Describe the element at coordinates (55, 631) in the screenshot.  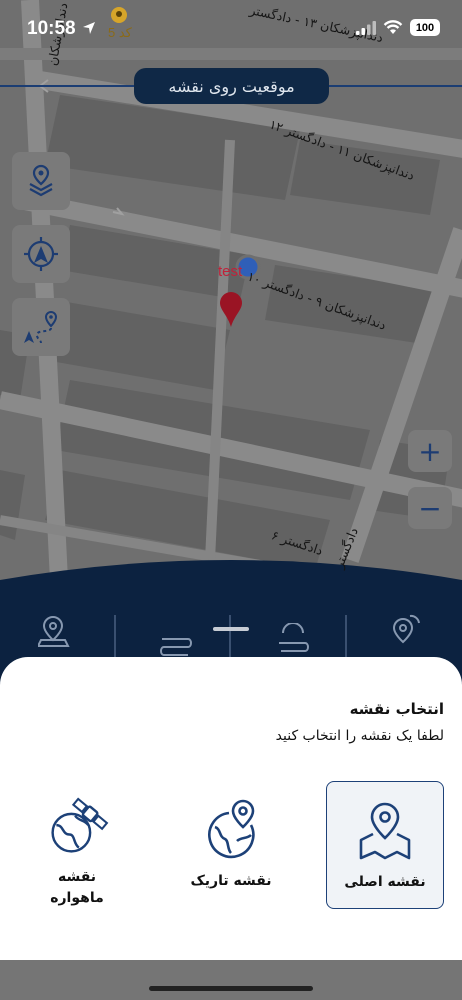
I see `sms-pin-icon` at that location.